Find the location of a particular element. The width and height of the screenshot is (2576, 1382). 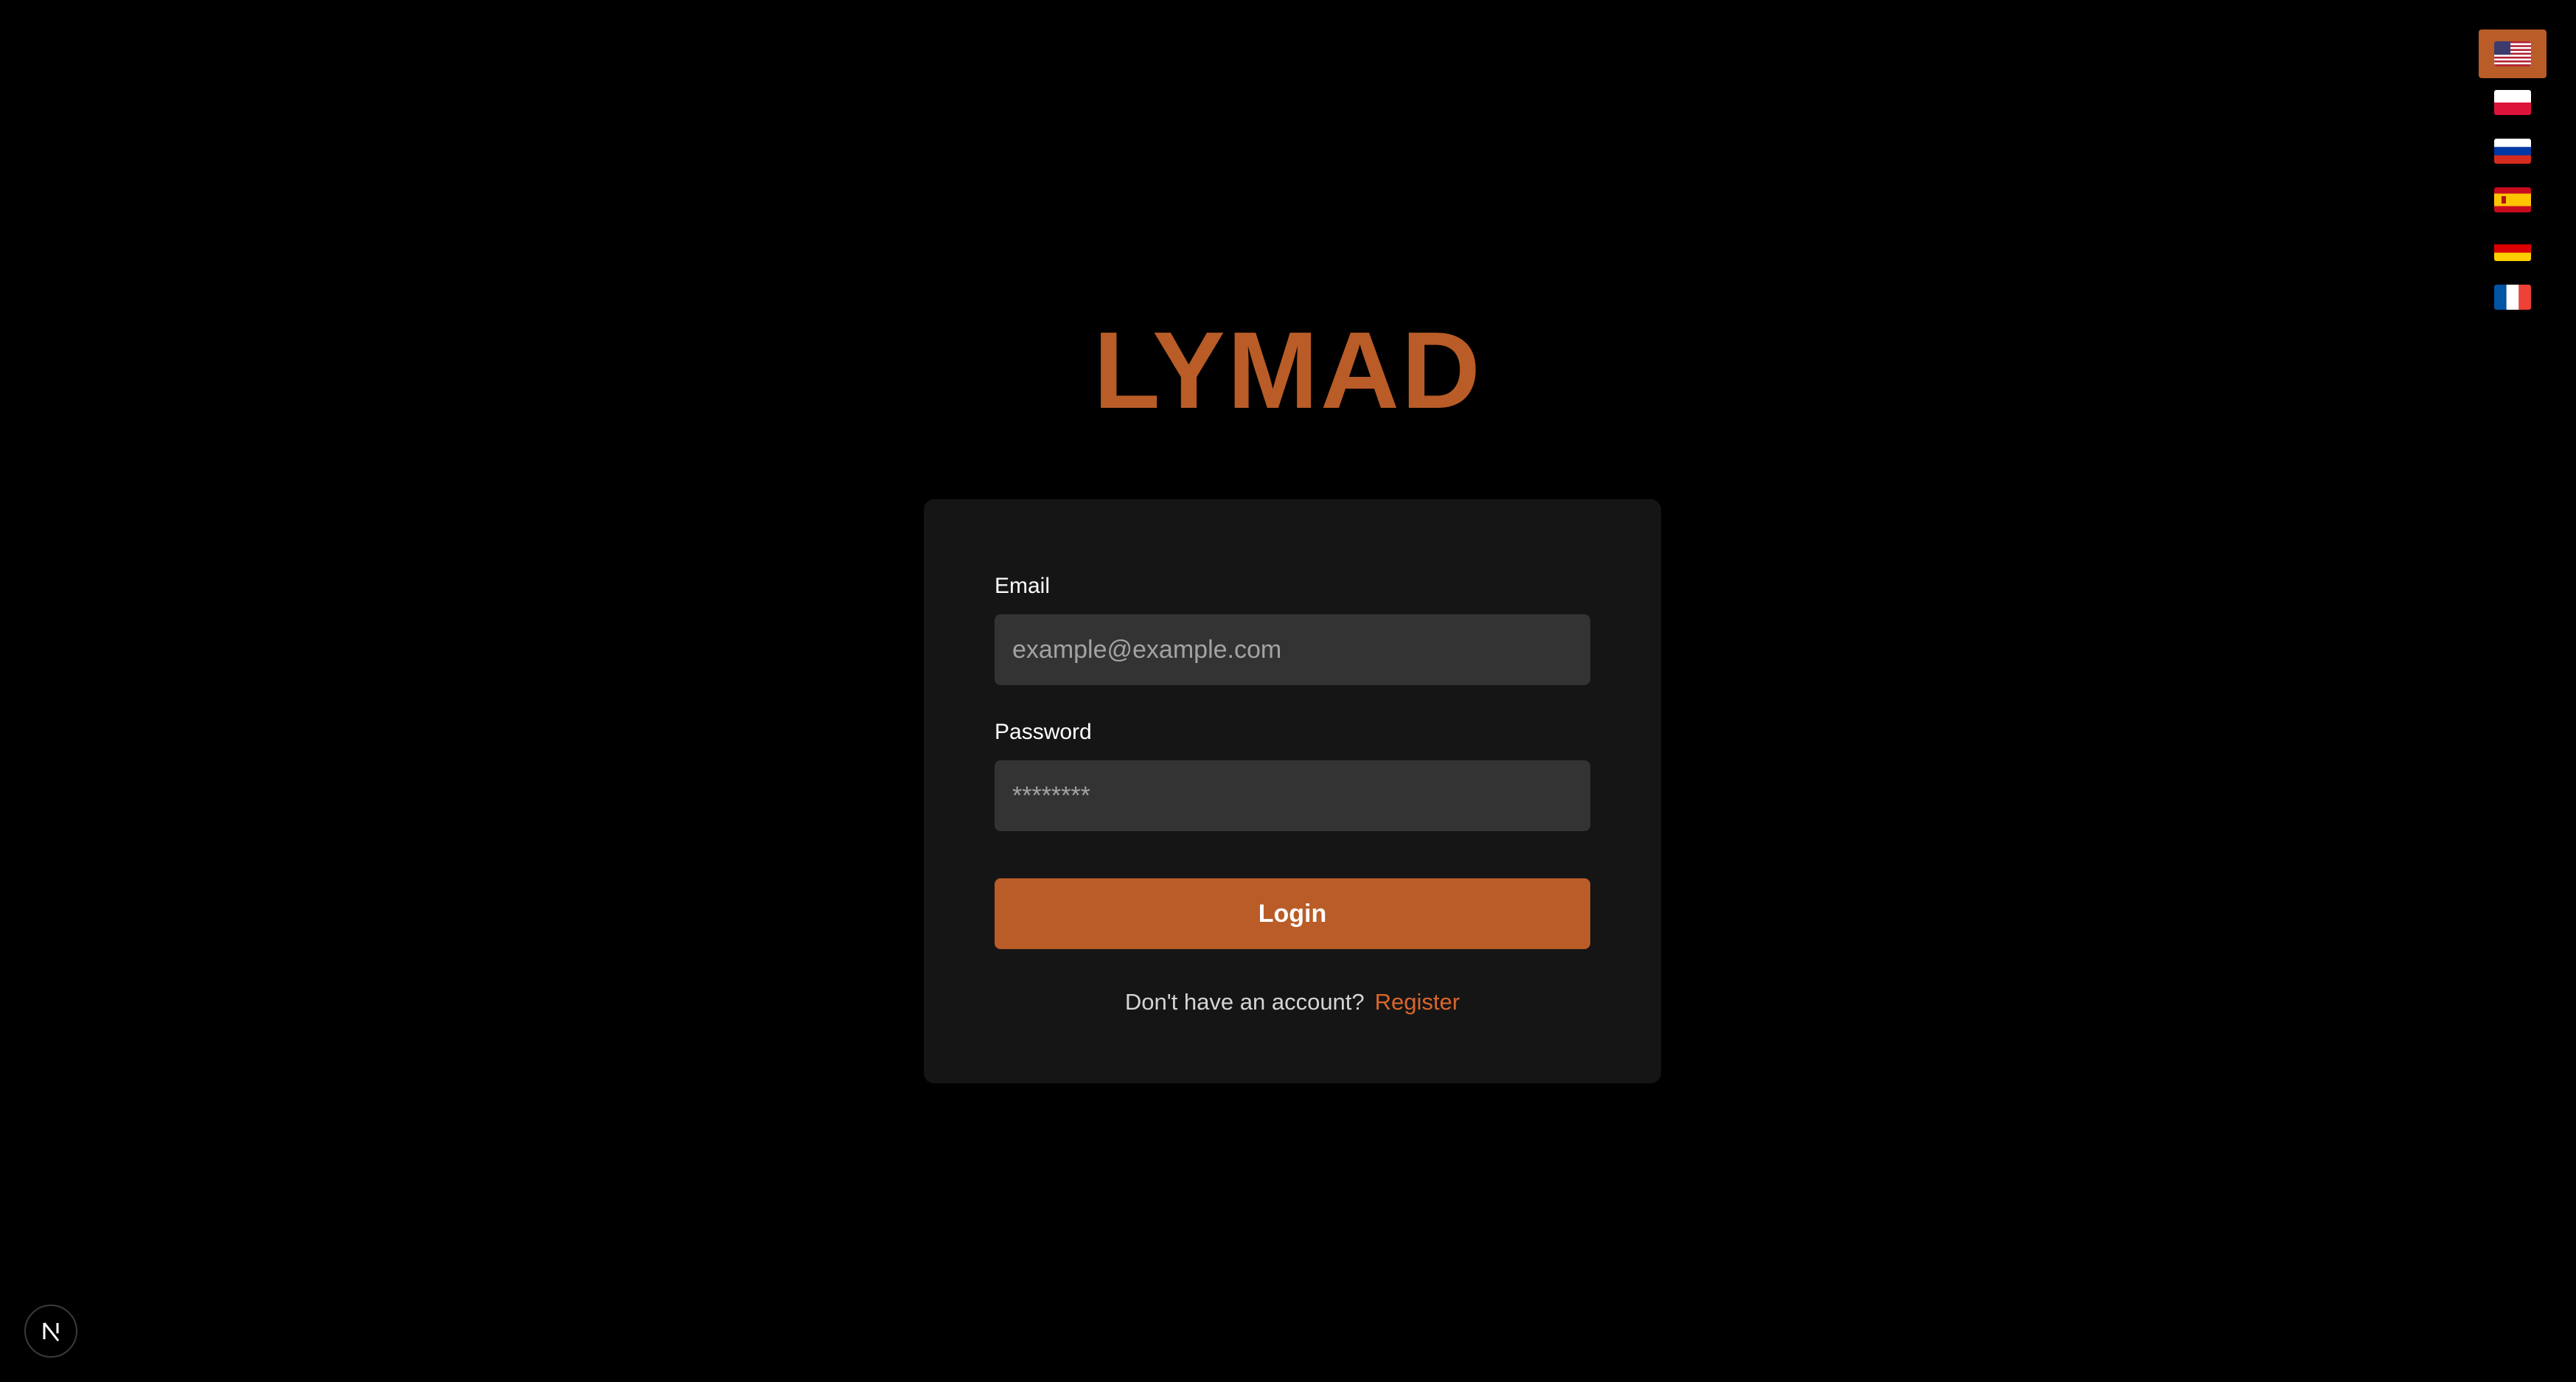

register-row: Don't have an account? Register is located at coordinates (1292, 1002).